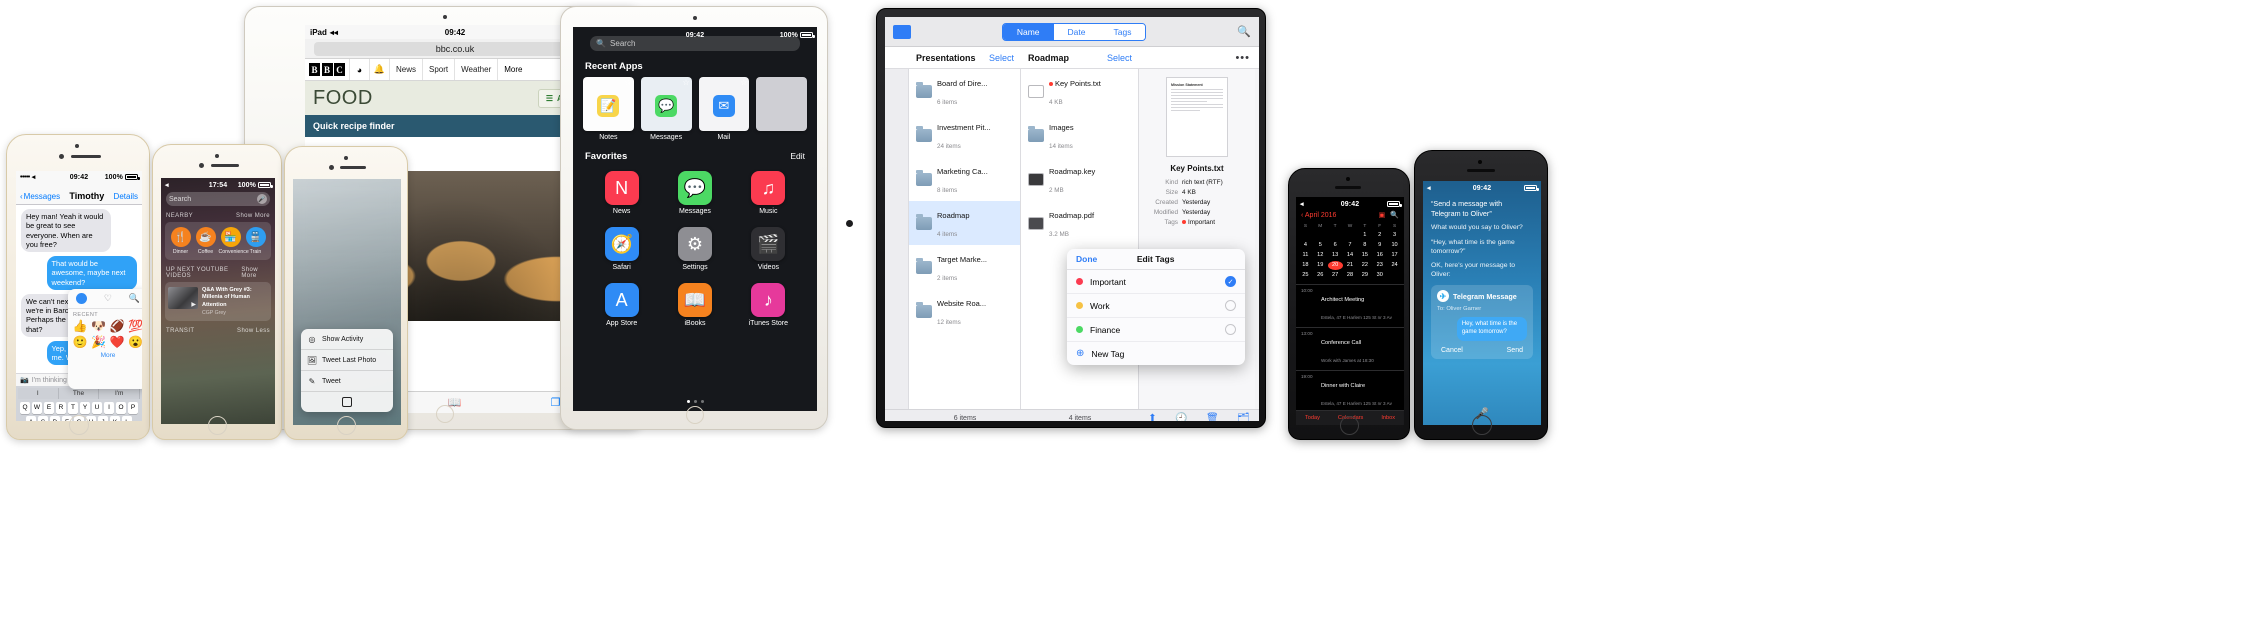  What do you see at coordinates (897, 239) in the screenshot?
I see `files-sidebar` at bounding box center [897, 239].